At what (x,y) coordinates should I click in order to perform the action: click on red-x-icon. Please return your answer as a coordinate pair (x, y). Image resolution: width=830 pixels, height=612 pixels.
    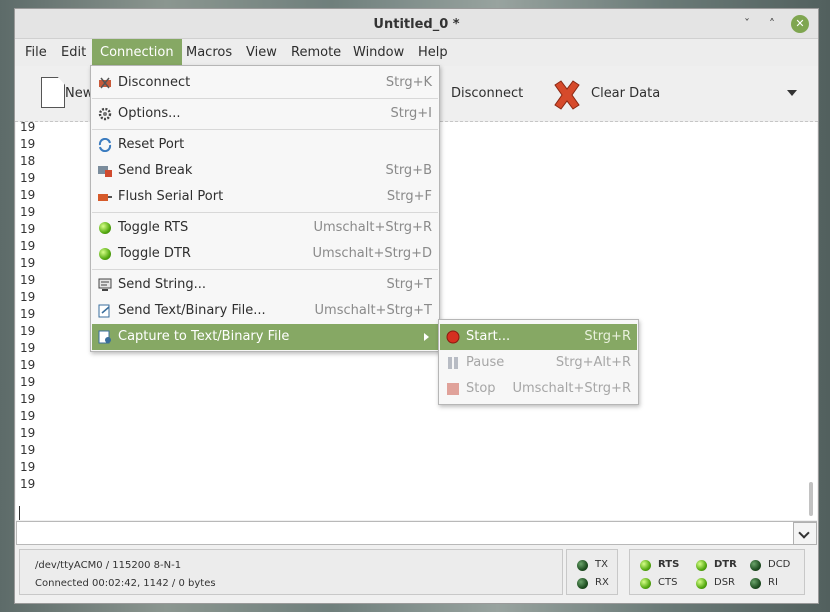
    Looking at the image, I should click on (567, 95).